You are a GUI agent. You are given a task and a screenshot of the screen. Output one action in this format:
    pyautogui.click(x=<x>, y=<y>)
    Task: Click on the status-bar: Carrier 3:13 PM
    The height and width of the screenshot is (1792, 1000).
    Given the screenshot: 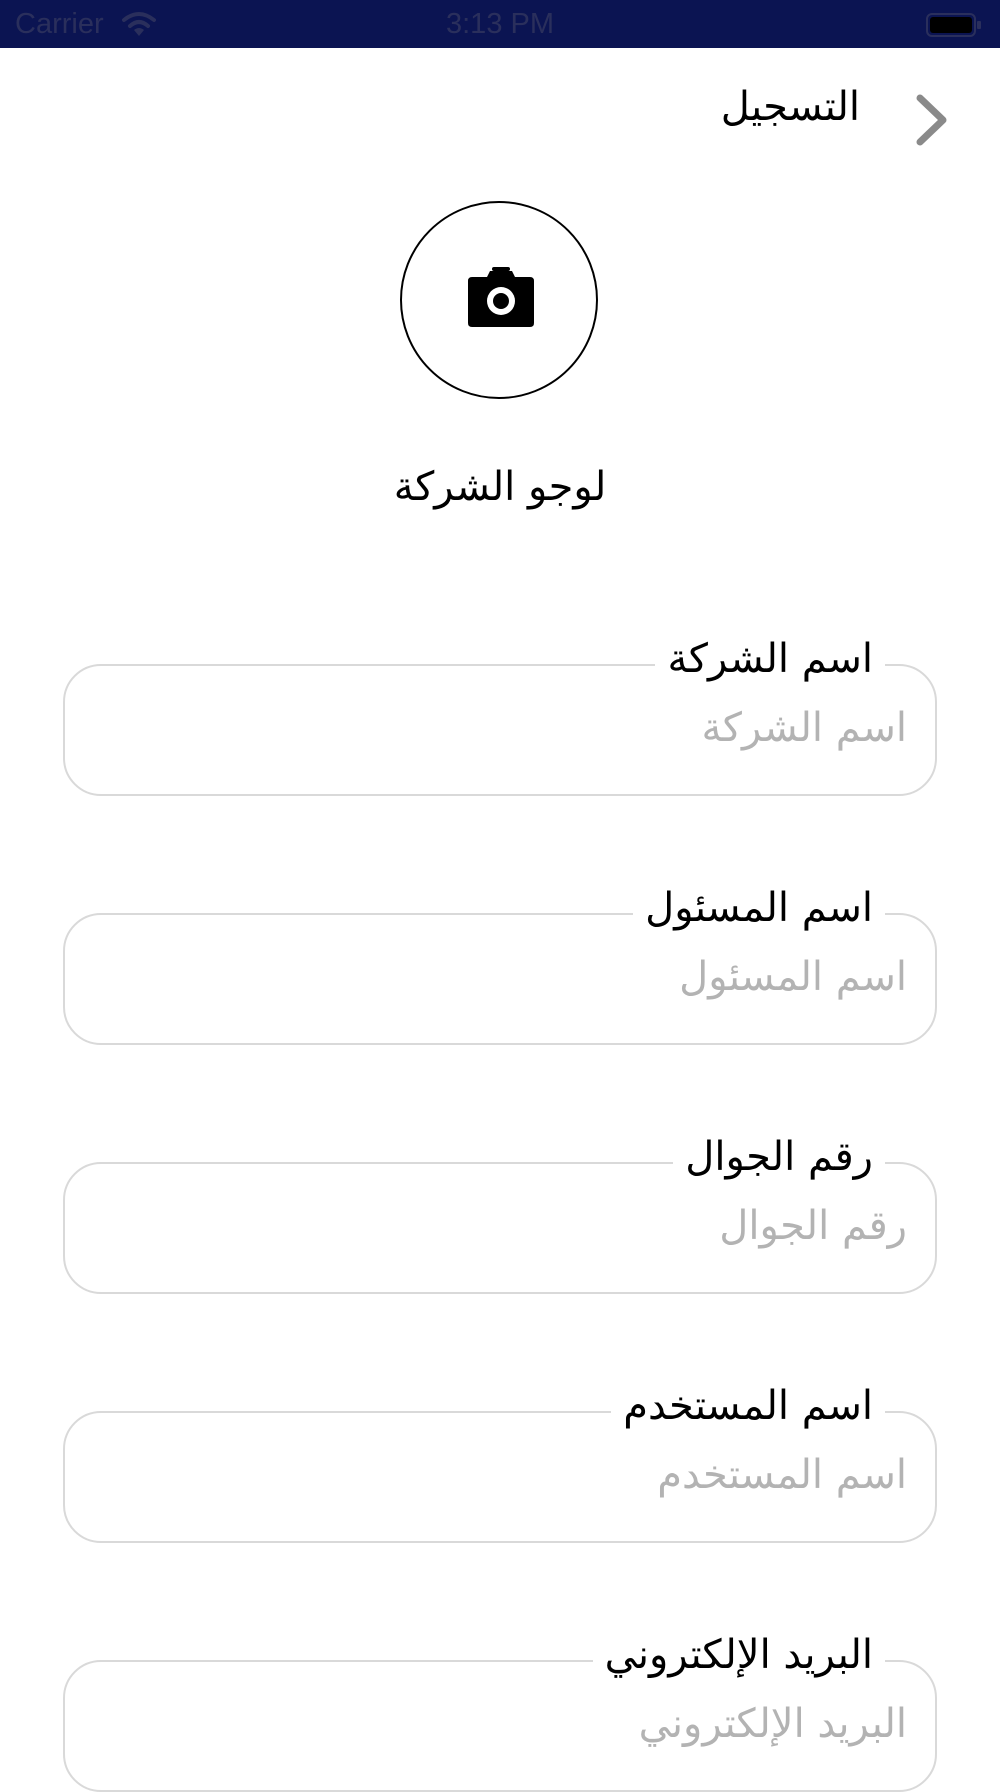 What is the action you would take?
    pyautogui.click(x=500, y=24)
    